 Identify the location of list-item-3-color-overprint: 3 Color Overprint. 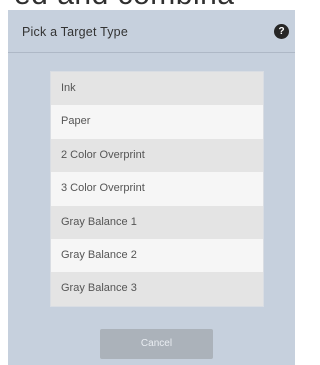
(157, 189).